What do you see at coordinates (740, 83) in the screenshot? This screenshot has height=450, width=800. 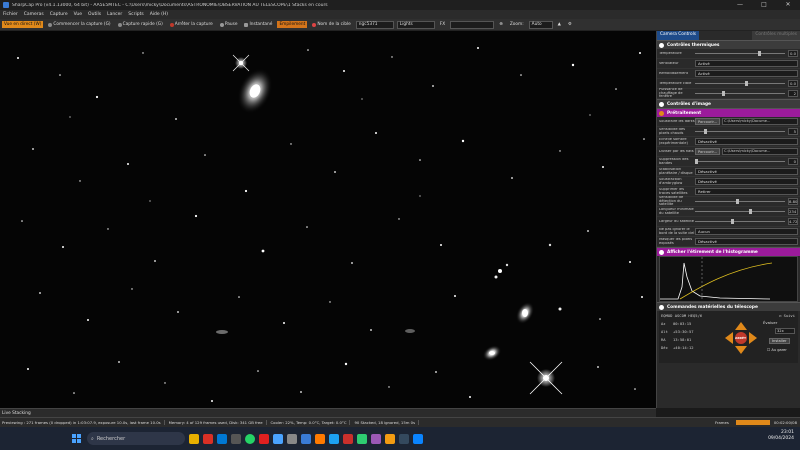 I see `target-temp-slider` at bounding box center [740, 83].